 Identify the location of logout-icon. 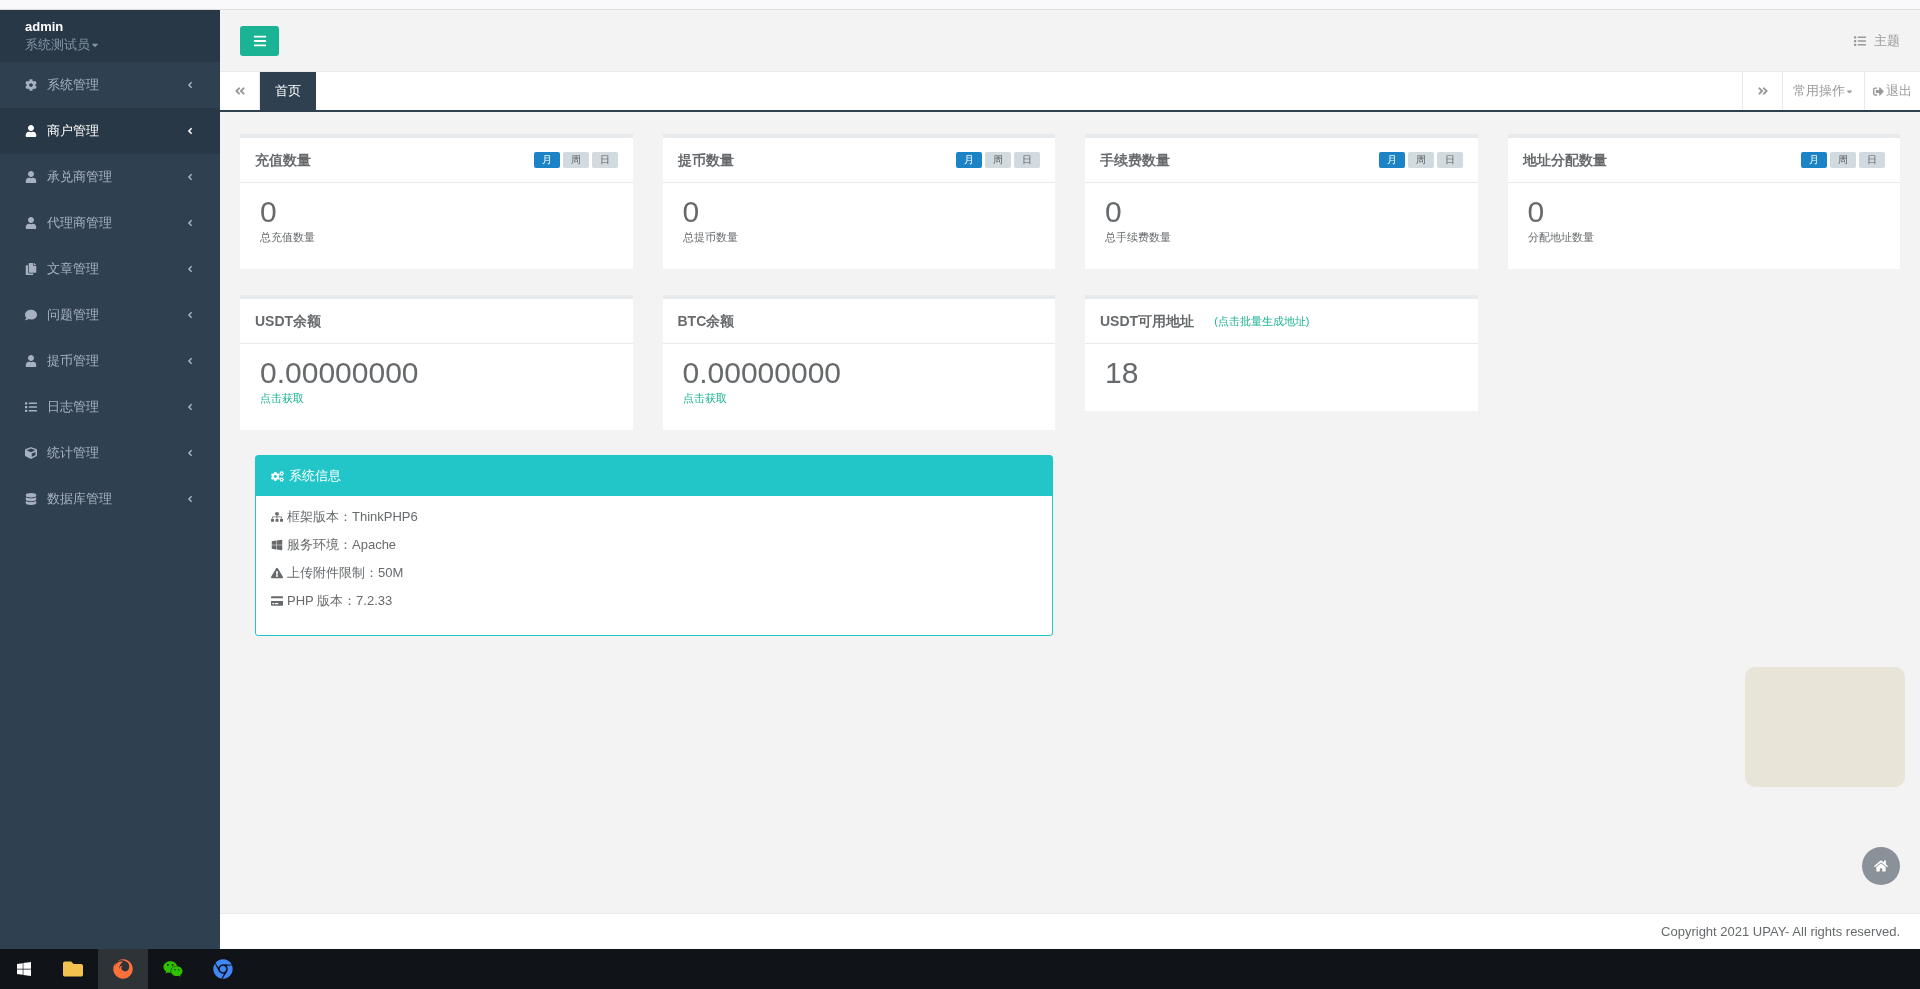
(1878, 91).